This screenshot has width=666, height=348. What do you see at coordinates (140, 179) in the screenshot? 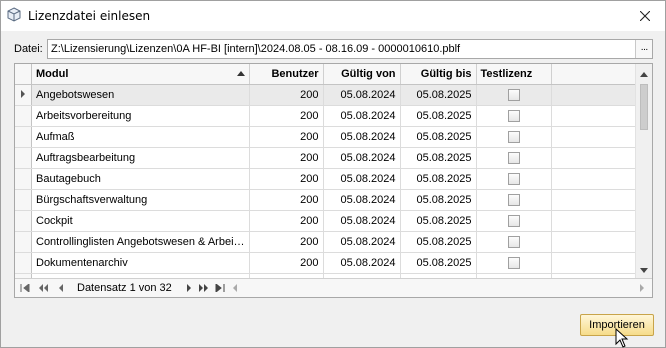
I see `cell-modul: Bautagebuch` at bounding box center [140, 179].